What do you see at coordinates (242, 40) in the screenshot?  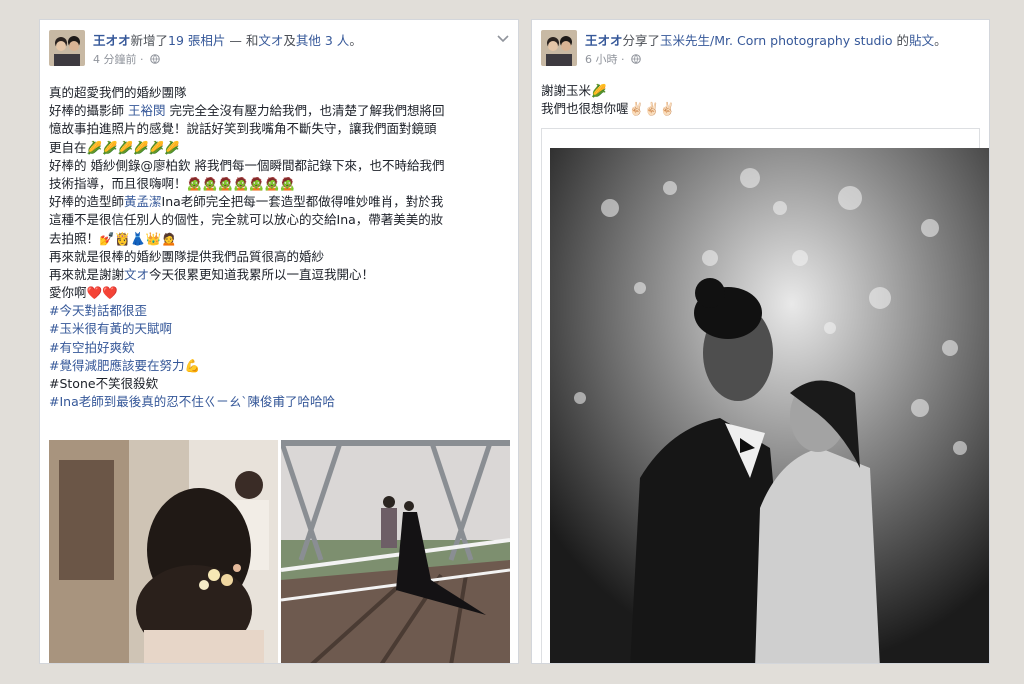 I see `with-text: — 和` at bounding box center [242, 40].